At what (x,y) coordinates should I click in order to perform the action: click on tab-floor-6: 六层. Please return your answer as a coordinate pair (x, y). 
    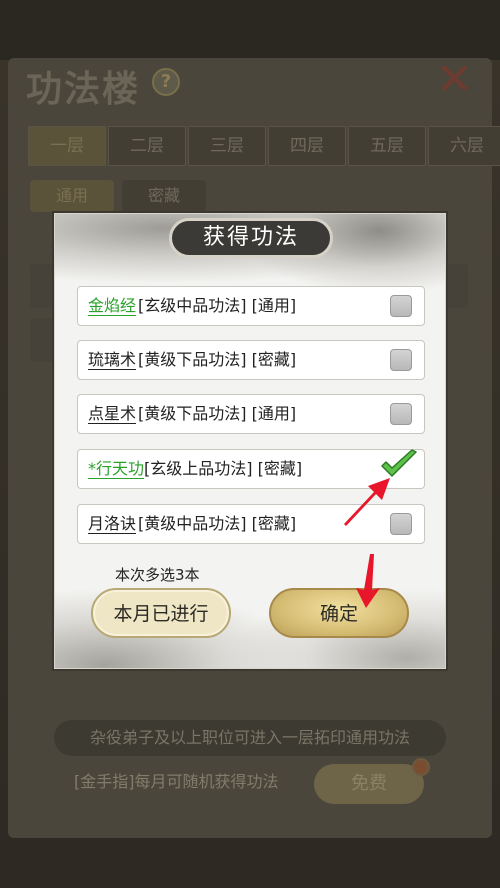
    Looking at the image, I should click on (464, 146).